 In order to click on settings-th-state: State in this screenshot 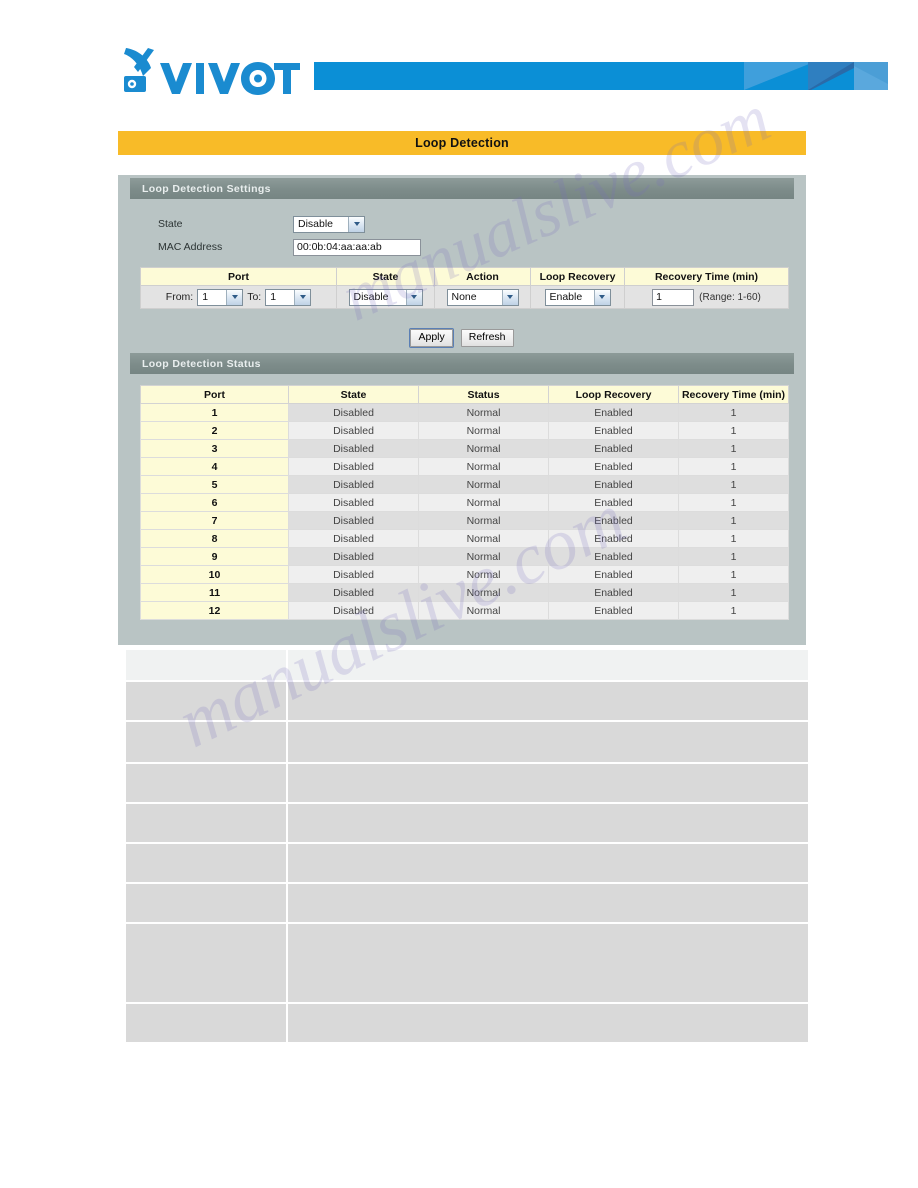, I will do `click(385, 276)`.